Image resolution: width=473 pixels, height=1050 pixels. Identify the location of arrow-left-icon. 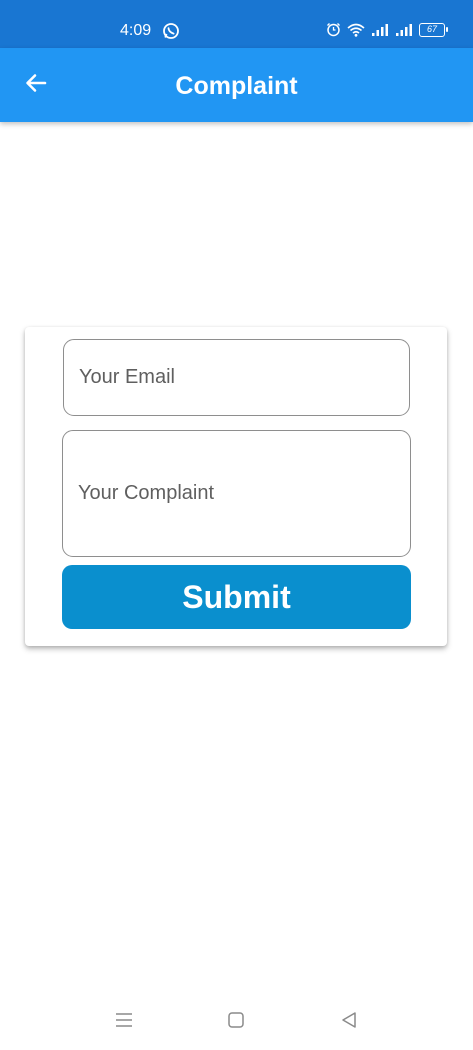
(36, 85).